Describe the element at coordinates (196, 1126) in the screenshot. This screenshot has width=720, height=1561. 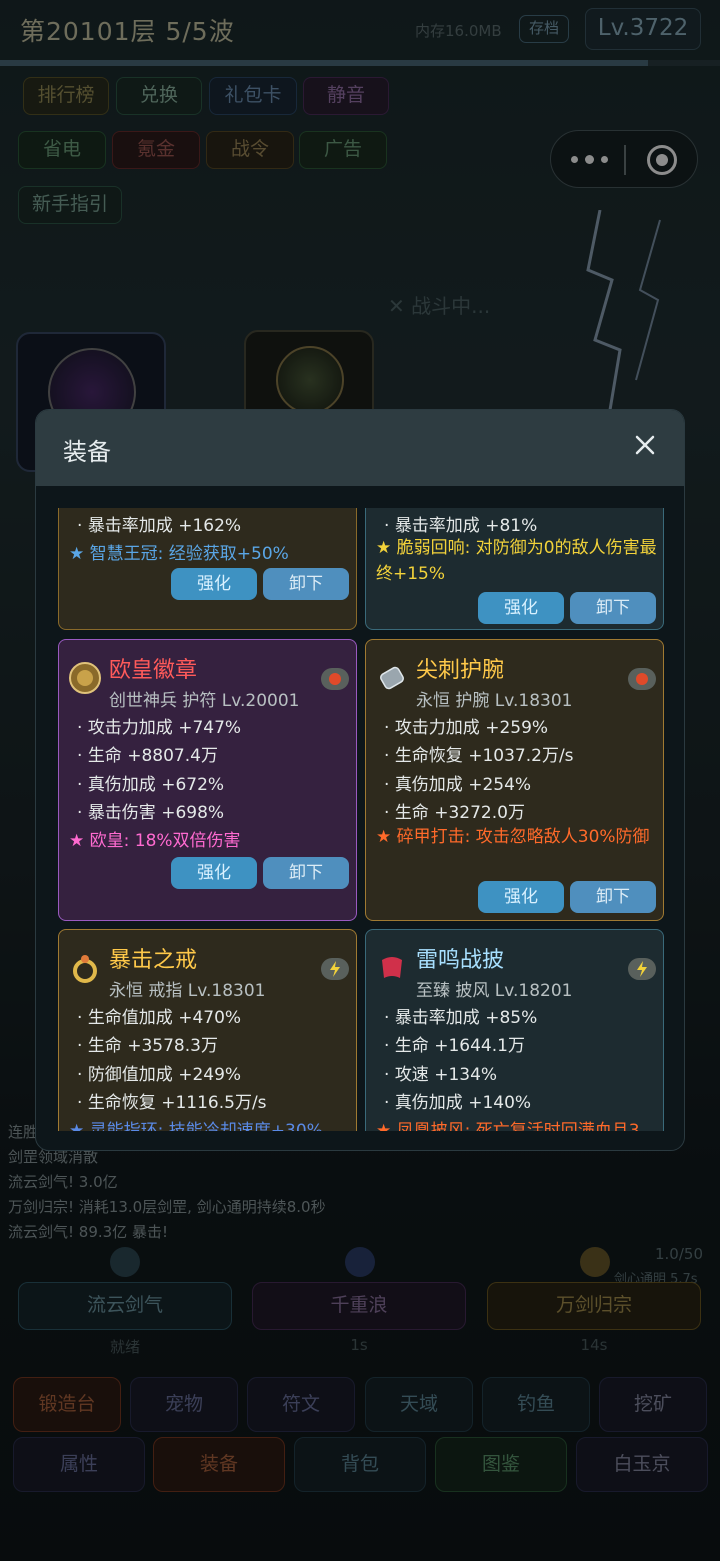
I see `special-effect: ★ 灵能指环: 技能冷却速度+30%` at that location.